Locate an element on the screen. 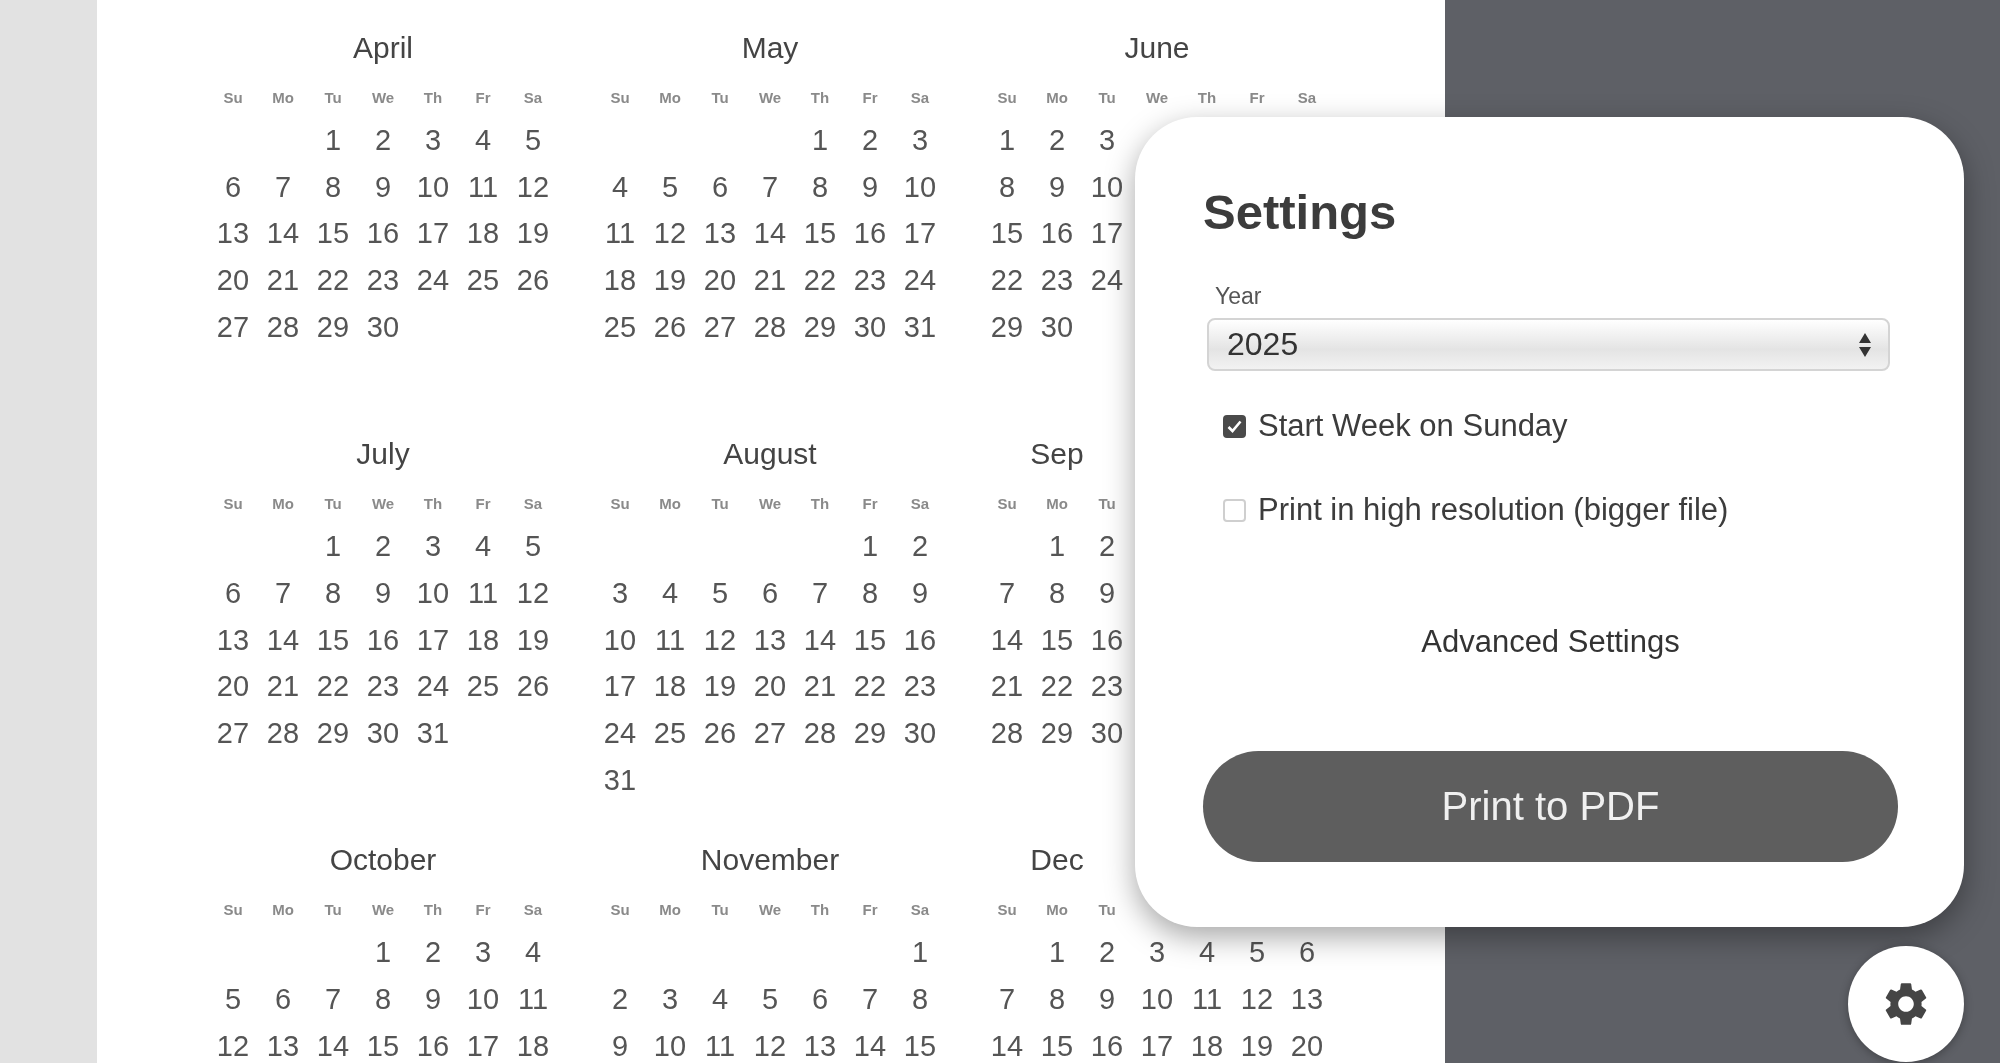 The width and height of the screenshot is (2000, 1063). day-number: 30 is located at coordinates (383, 326).